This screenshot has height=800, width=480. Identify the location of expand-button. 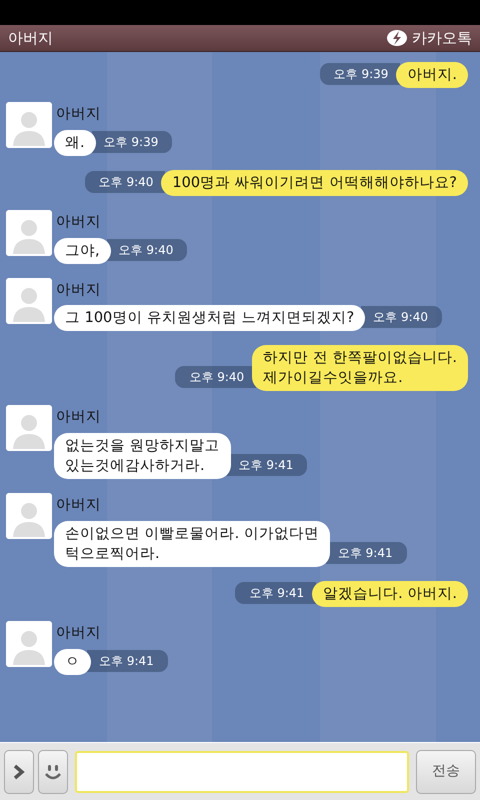
(19, 772).